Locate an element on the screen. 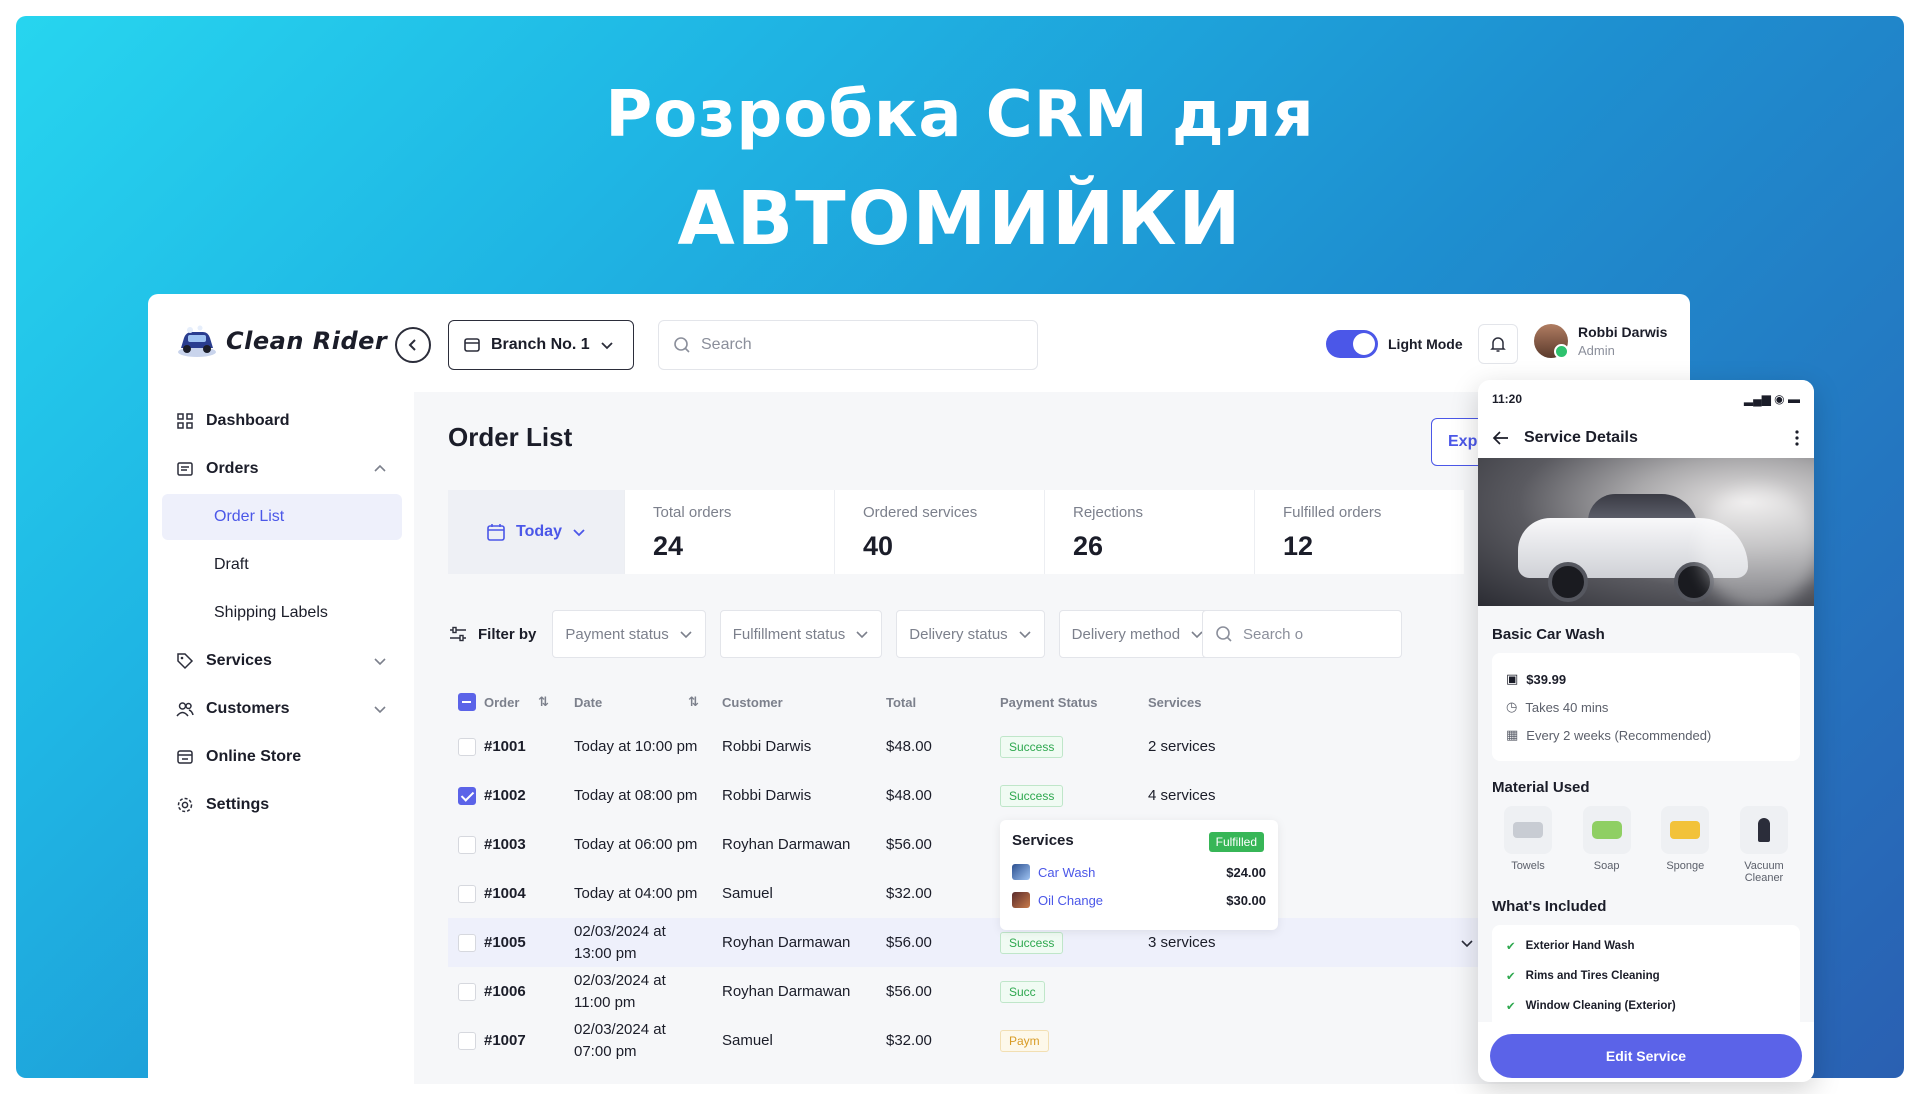 Image resolution: width=1920 pixels, height=1094 pixels. user-role: Admin is located at coordinates (1596, 350).